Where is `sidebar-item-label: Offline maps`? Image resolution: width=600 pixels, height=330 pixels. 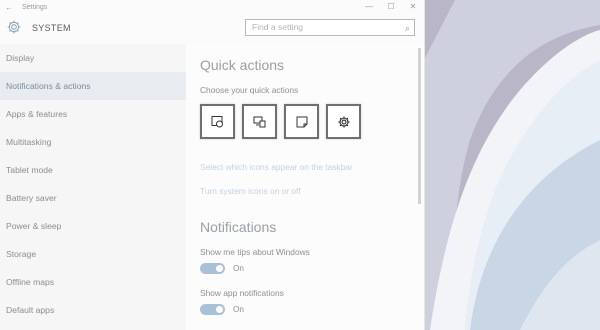 sidebar-item-label: Offline maps is located at coordinates (30, 282).